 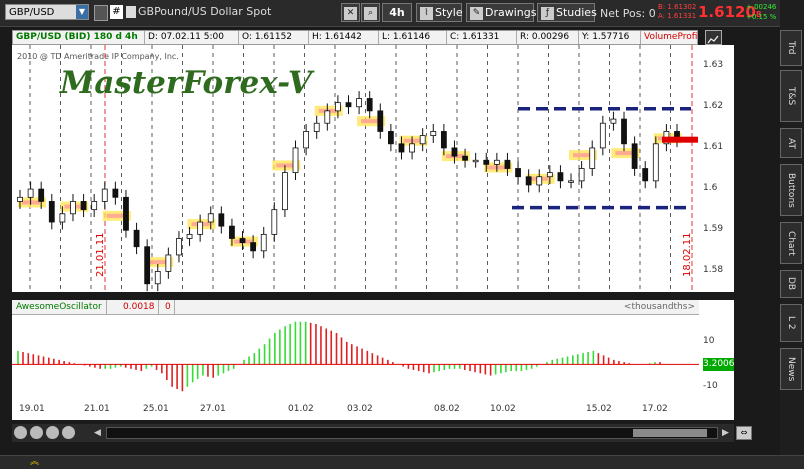 I want to click on bar-open: O: 1.61152, so click(x=274, y=37).